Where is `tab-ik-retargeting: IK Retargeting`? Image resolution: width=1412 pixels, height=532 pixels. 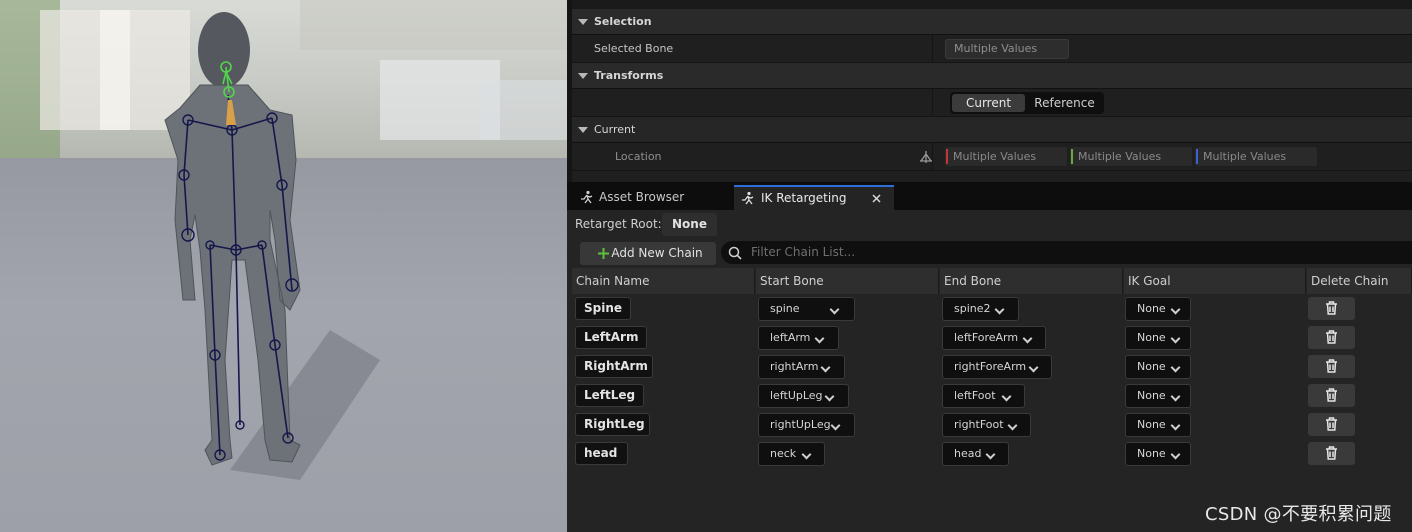
tab-ik-retargeting: IK Retargeting is located at coordinates (814, 197).